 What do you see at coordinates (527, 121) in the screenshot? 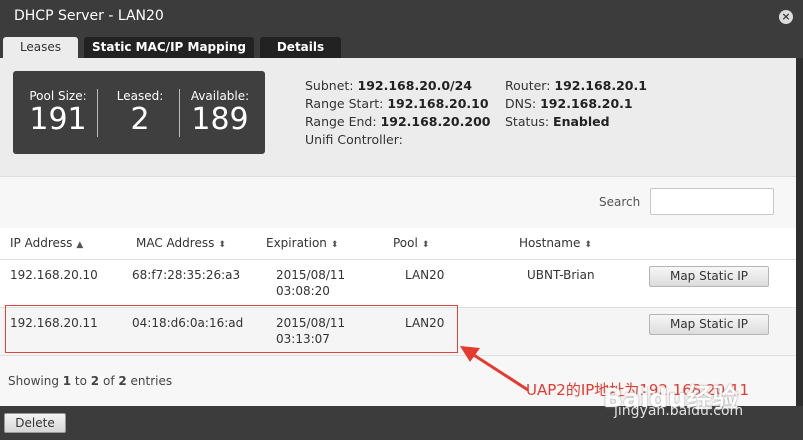
I see `status-label: Status:` at bounding box center [527, 121].